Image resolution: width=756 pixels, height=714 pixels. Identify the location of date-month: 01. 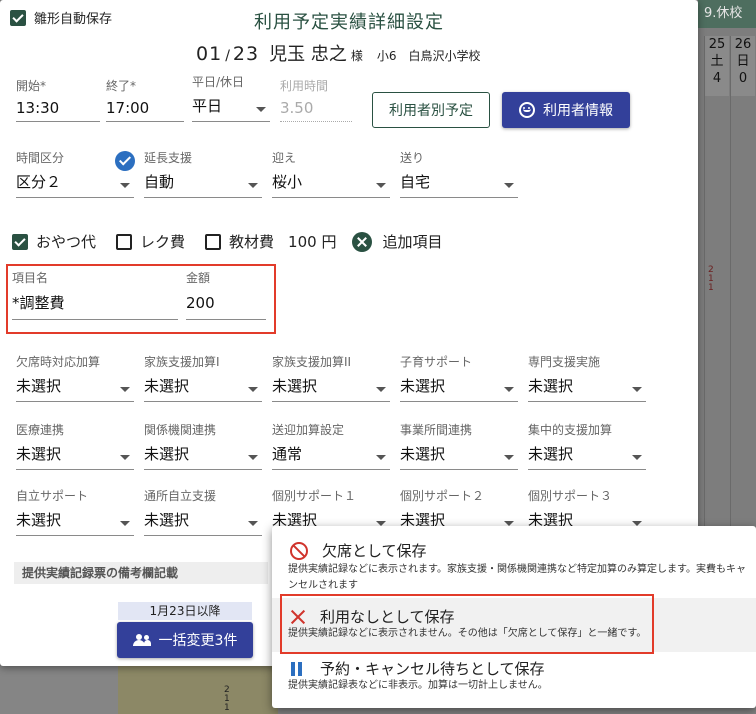
(209, 54).